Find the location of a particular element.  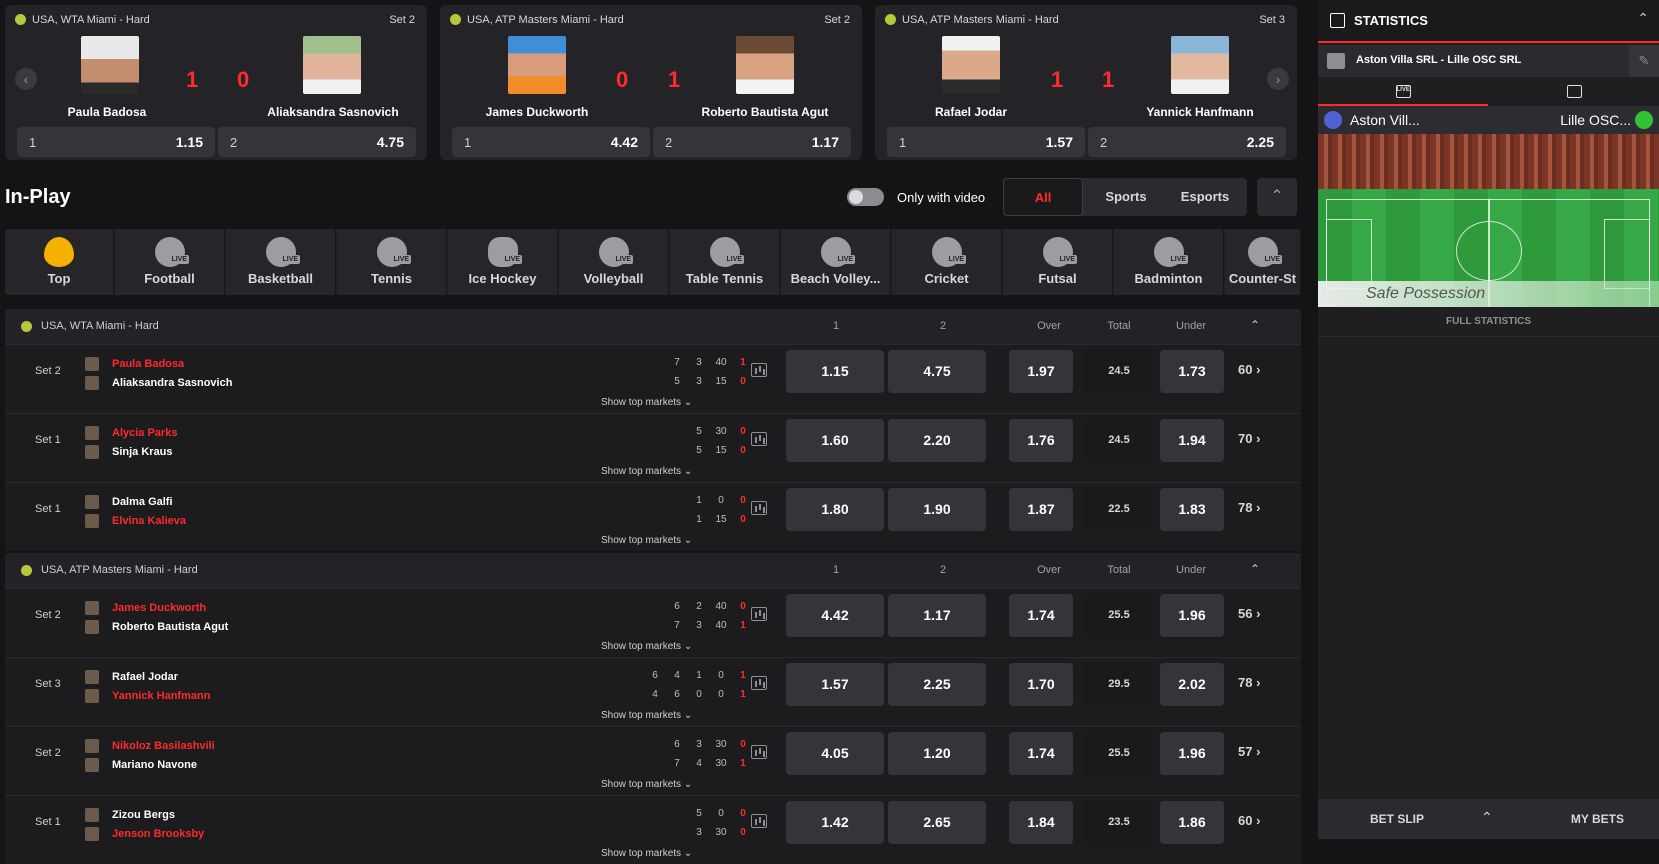

odds-button: 1.87 is located at coordinates (1041, 509).